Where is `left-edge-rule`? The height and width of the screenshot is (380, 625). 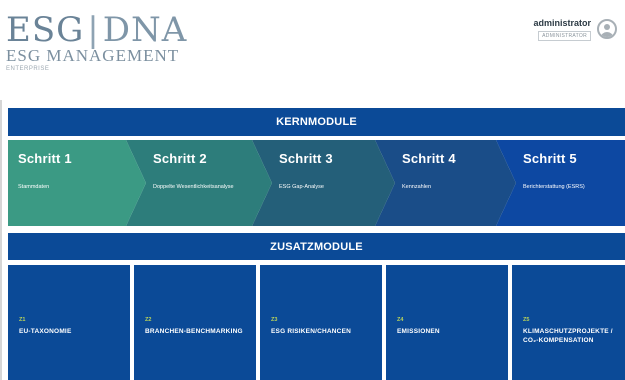
left-edge-rule is located at coordinates (1, 240).